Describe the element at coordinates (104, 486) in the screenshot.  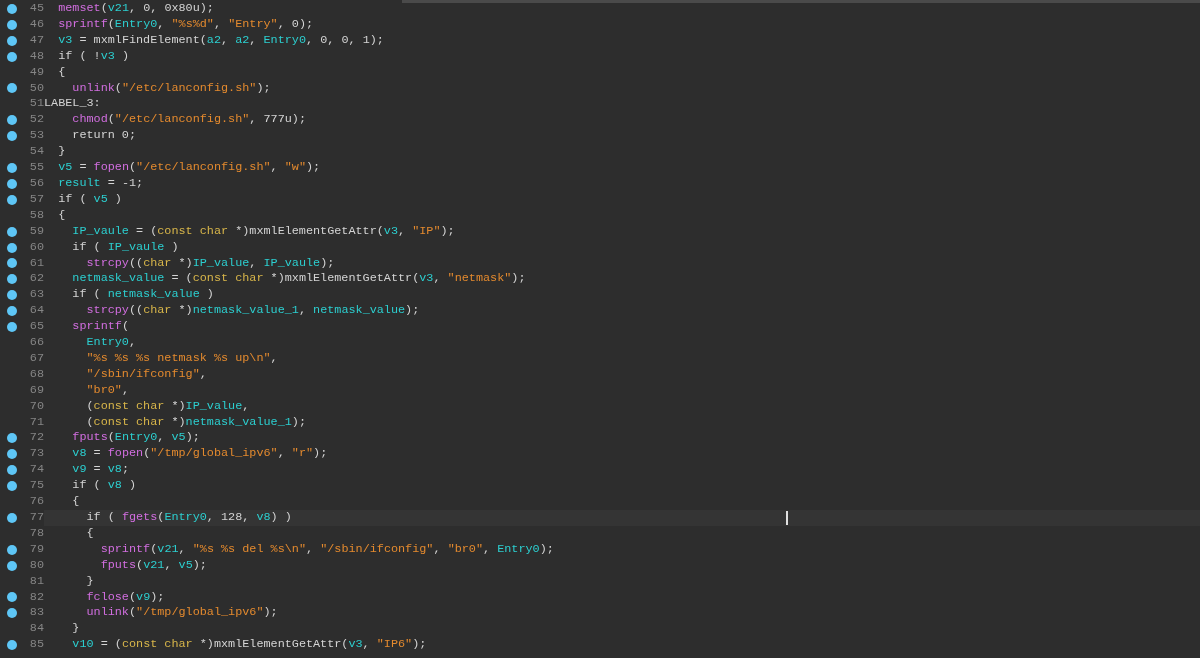
I see `code-line: if ( v8 )` at that location.